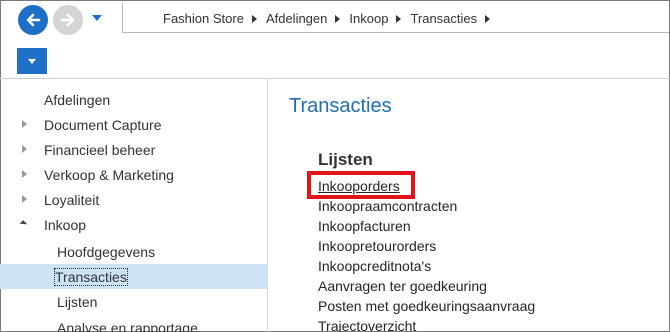 The width and height of the screenshot is (670, 332). What do you see at coordinates (387, 206) in the screenshot?
I see `link-inkoopraamcontracten: Inkoopraamcontracten` at bounding box center [387, 206].